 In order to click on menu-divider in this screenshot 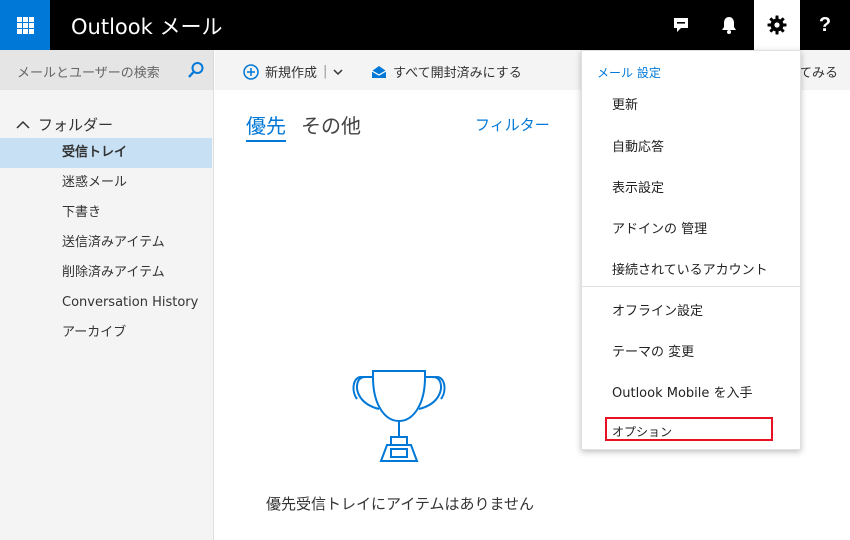, I will do `click(691, 286)`.